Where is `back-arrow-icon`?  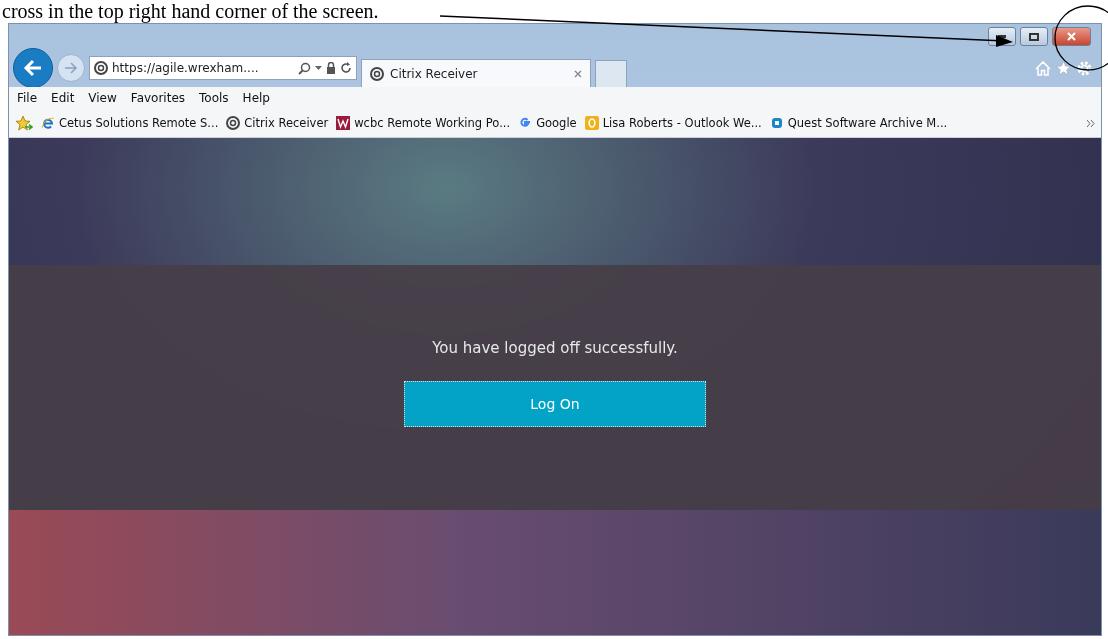
back-arrow-icon is located at coordinates (33, 68).